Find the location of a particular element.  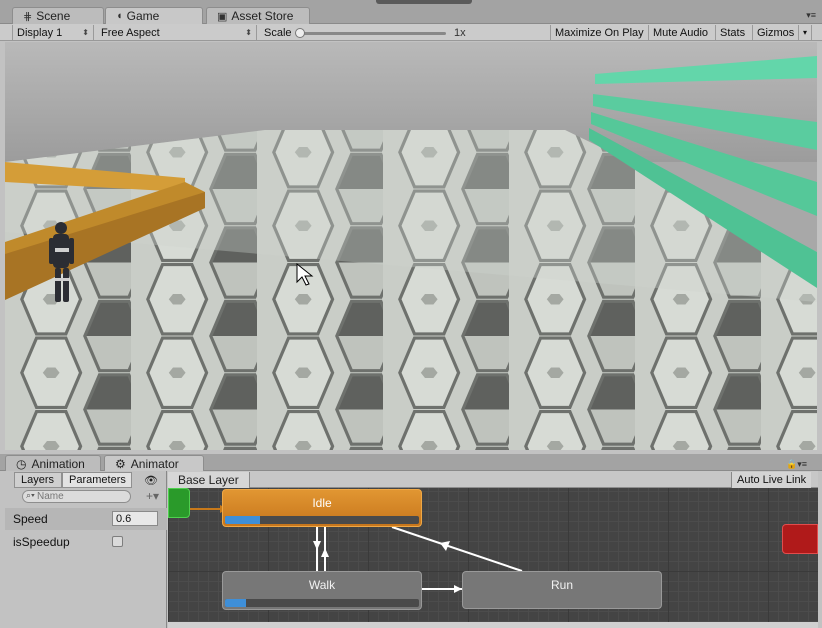

tab-label: Animator is located at coordinates (155, 464).